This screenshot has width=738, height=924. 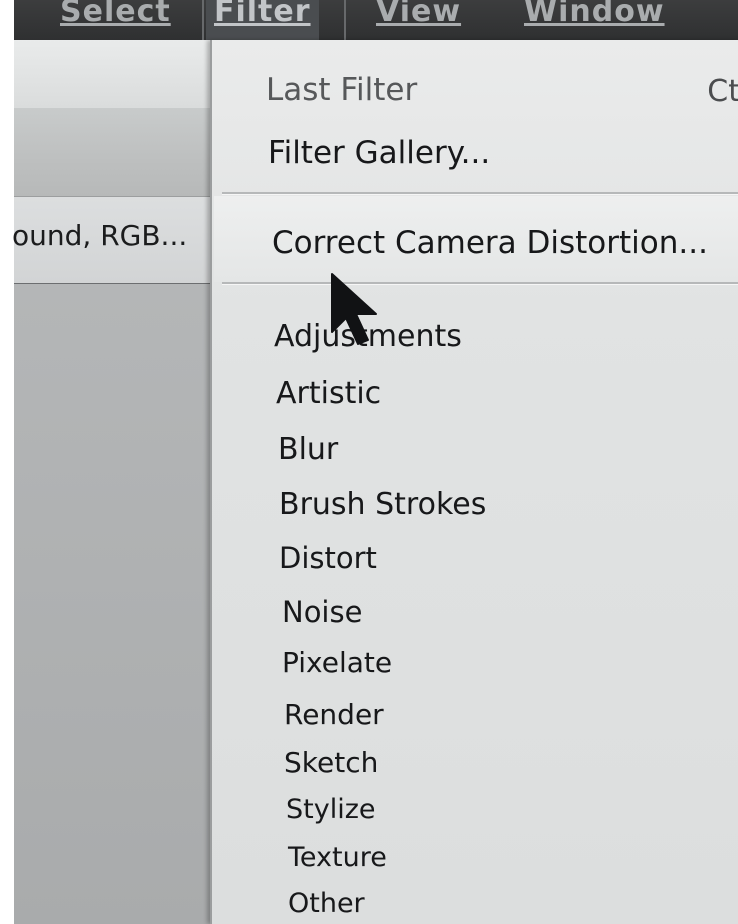 What do you see at coordinates (382, 504) in the screenshot?
I see `submenu-brush-strokes: Brush Strokes` at bounding box center [382, 504].